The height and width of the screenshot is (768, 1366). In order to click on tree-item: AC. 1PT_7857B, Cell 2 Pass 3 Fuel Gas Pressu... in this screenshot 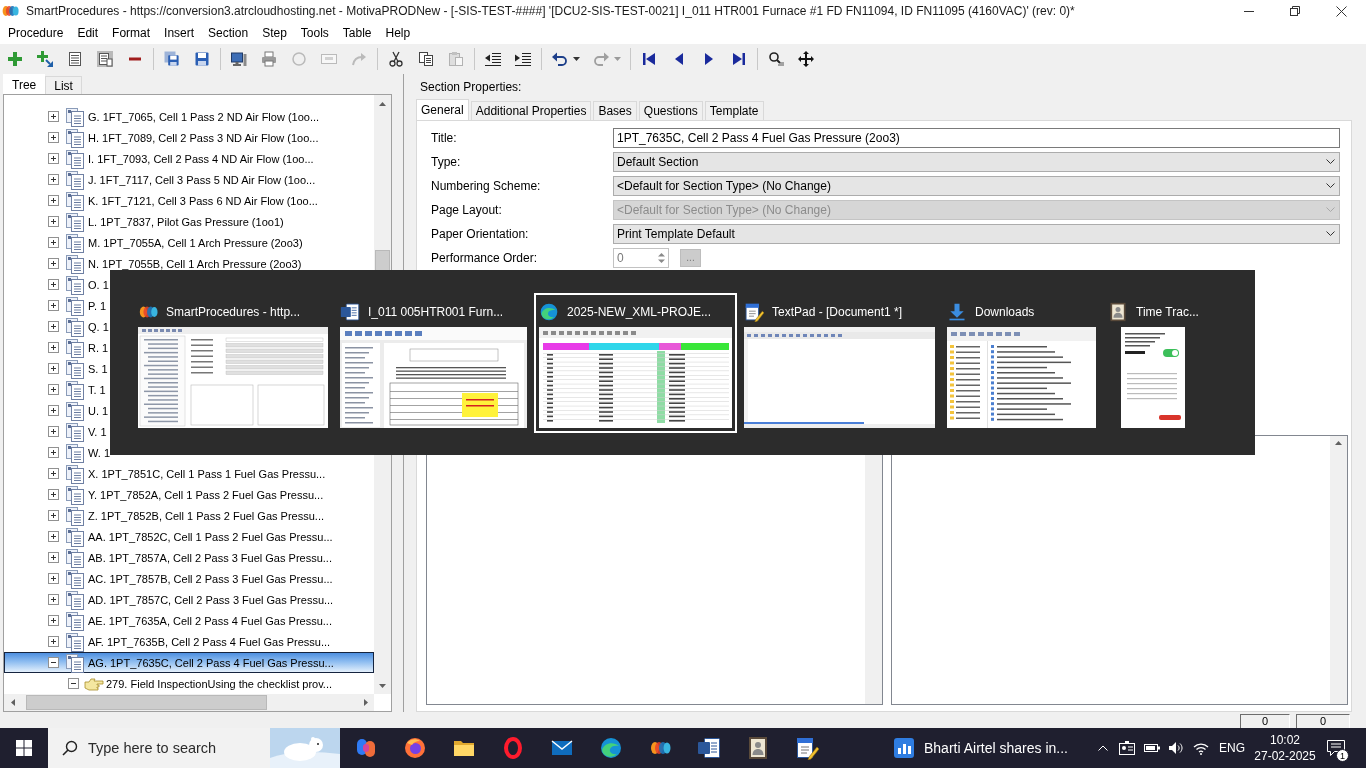, I will do `click(169, 578)`.